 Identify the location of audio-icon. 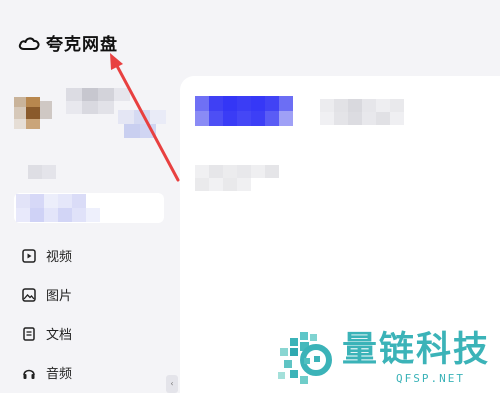
(29, 374).